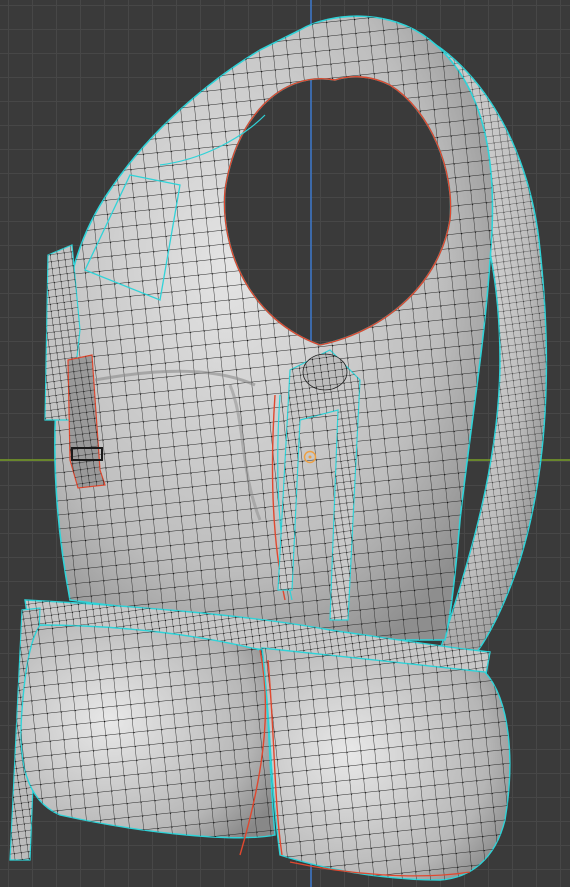 Image resolution: width=570 pixels, height=887 pixels. What do you see at coordinates (310, 457) in the screenshot?
I see `origin-icon` at bounding box center [310, 457].